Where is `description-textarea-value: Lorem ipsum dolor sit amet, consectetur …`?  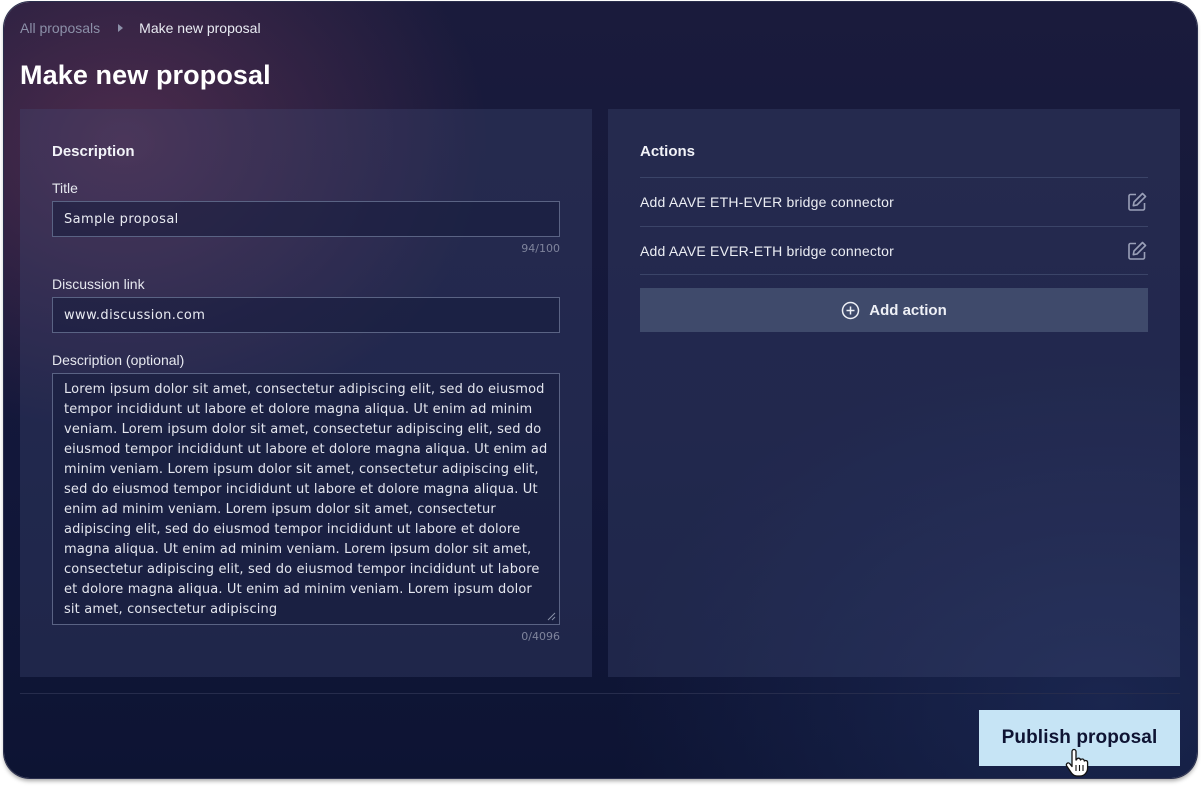 description-textarea-value: Lorem ipsum dolor sit amet, consectetur … is located at coordinates (306, 499).